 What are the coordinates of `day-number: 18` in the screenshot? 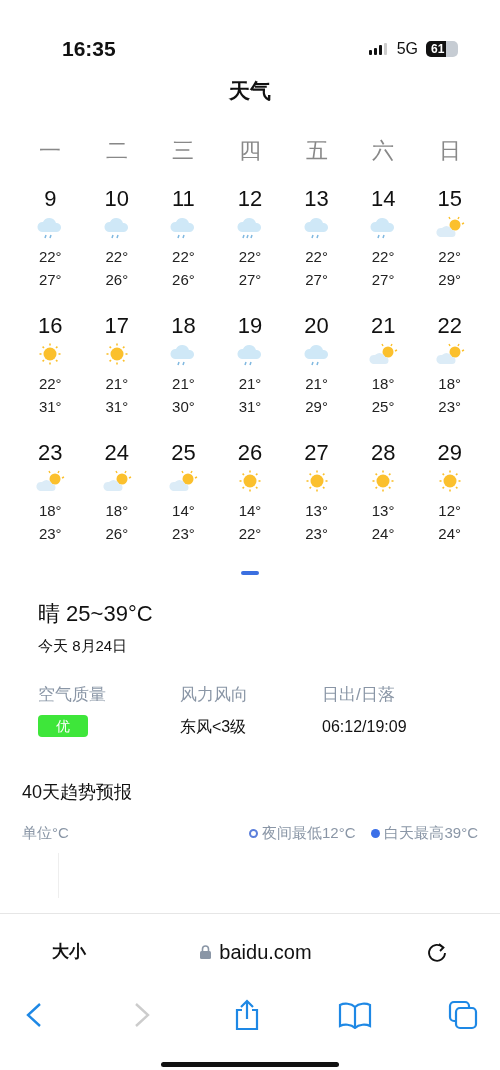 It's located at (183, 326).